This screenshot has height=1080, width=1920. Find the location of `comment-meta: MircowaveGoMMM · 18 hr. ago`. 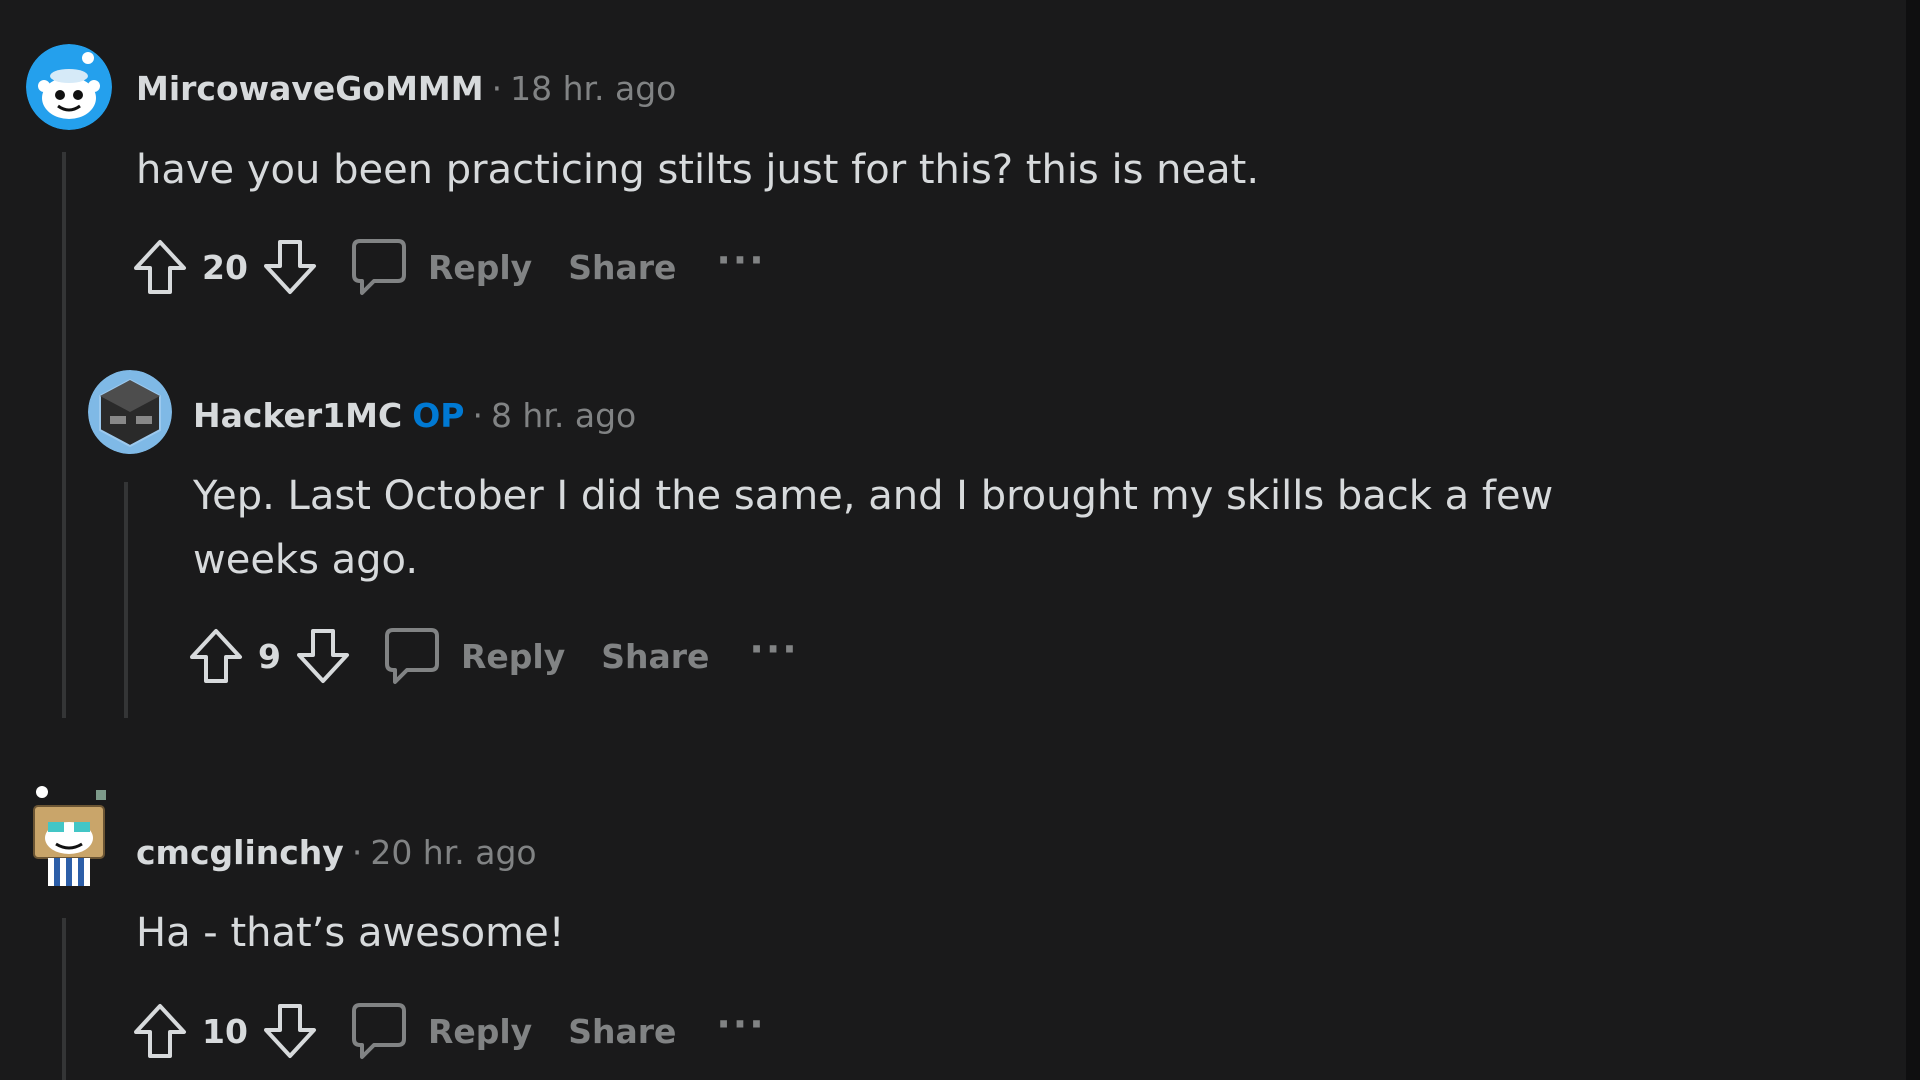

comment-meta: MircowaveGoMMM · 18 hr. ago is located at coordinates (406, 89).